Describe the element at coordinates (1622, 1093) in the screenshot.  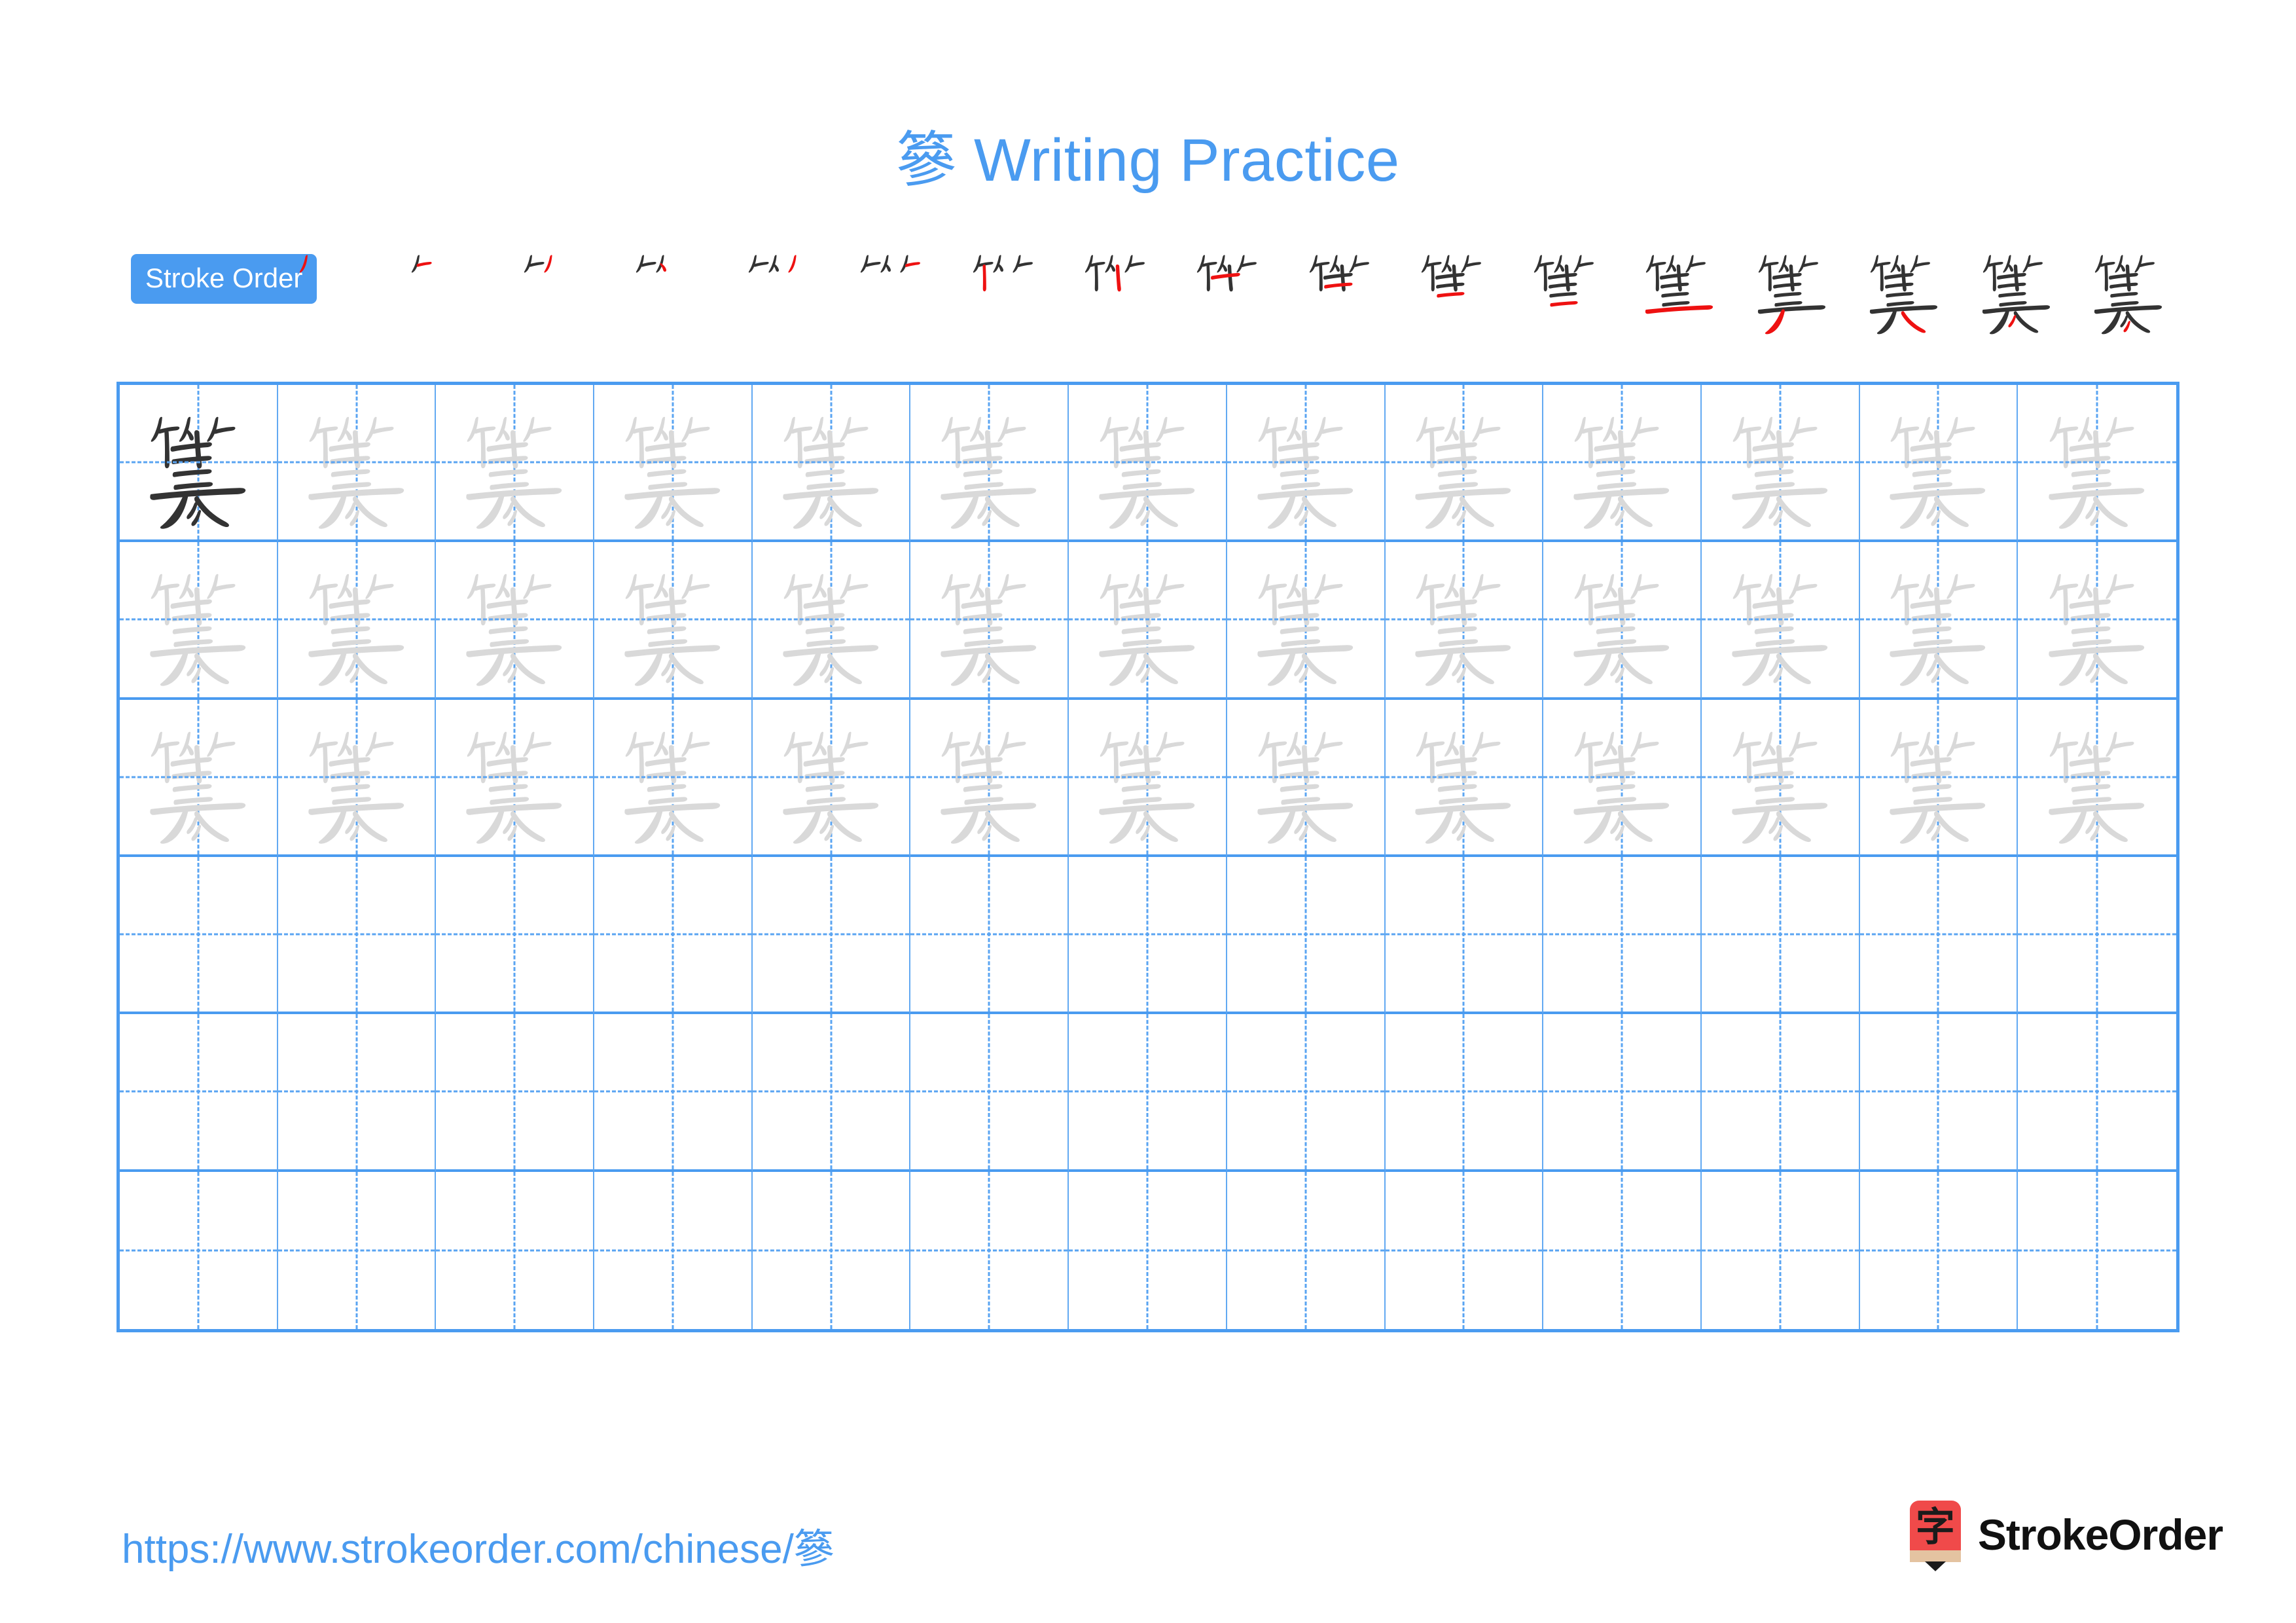
I see `practice-cell-r5-c10` at that location.